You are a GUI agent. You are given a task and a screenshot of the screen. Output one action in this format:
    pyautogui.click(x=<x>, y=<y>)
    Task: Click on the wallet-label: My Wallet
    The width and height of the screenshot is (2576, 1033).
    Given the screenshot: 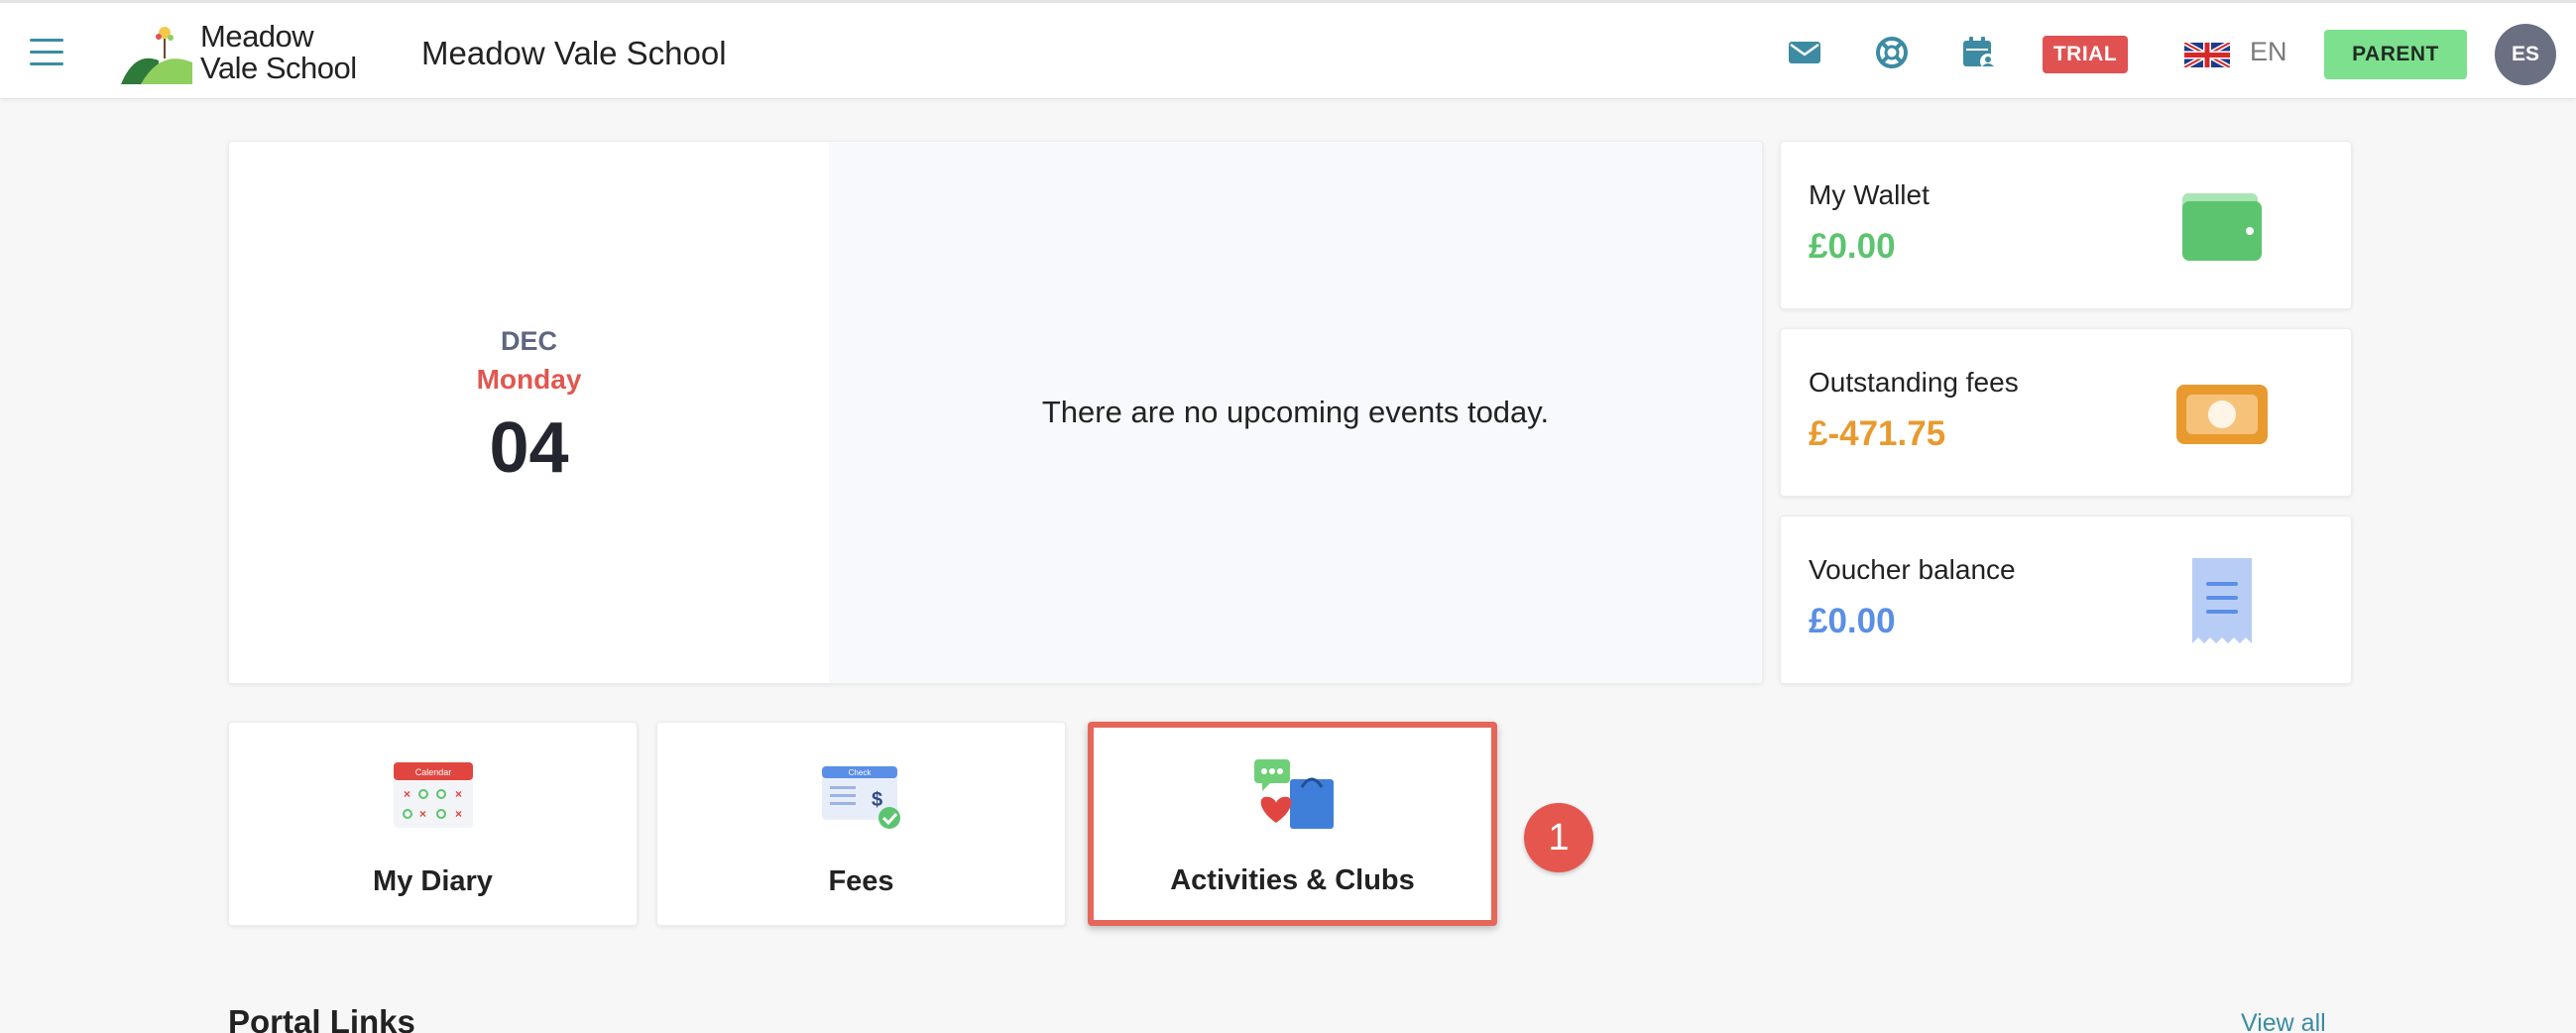 What is the action you would take?
    pyautogui.click(x=1869, y=194)
    